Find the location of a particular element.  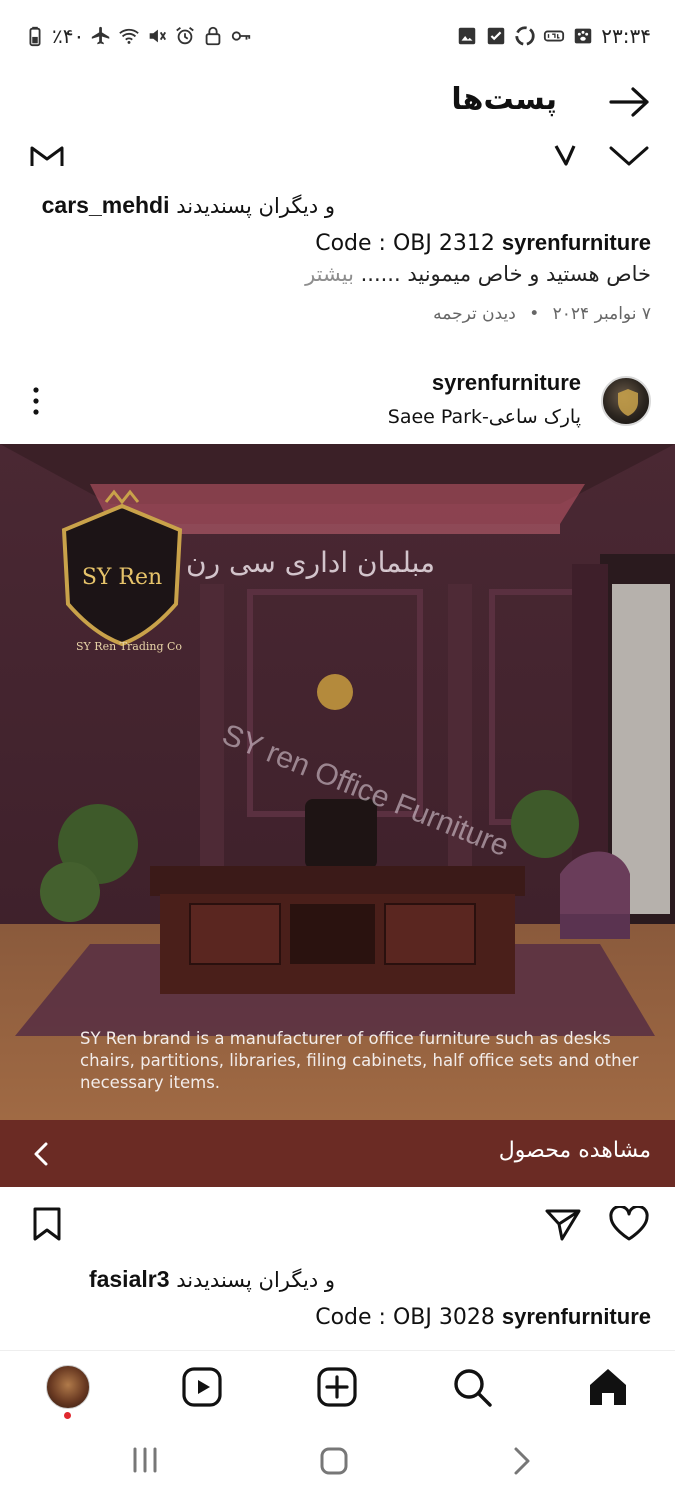

likes-summary: و دیگران پسندیدند fasialr3 is located at coordinates (212, 1279).